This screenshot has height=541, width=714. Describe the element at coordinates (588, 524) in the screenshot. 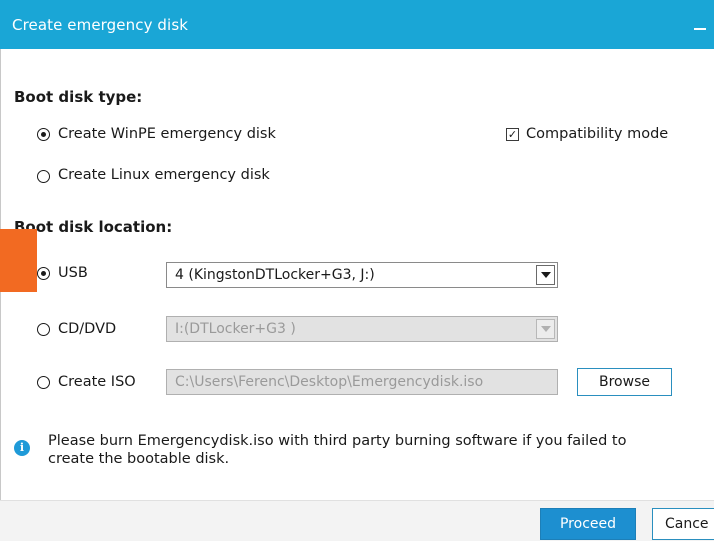

I see `proceed-button: Proceed` at that location.